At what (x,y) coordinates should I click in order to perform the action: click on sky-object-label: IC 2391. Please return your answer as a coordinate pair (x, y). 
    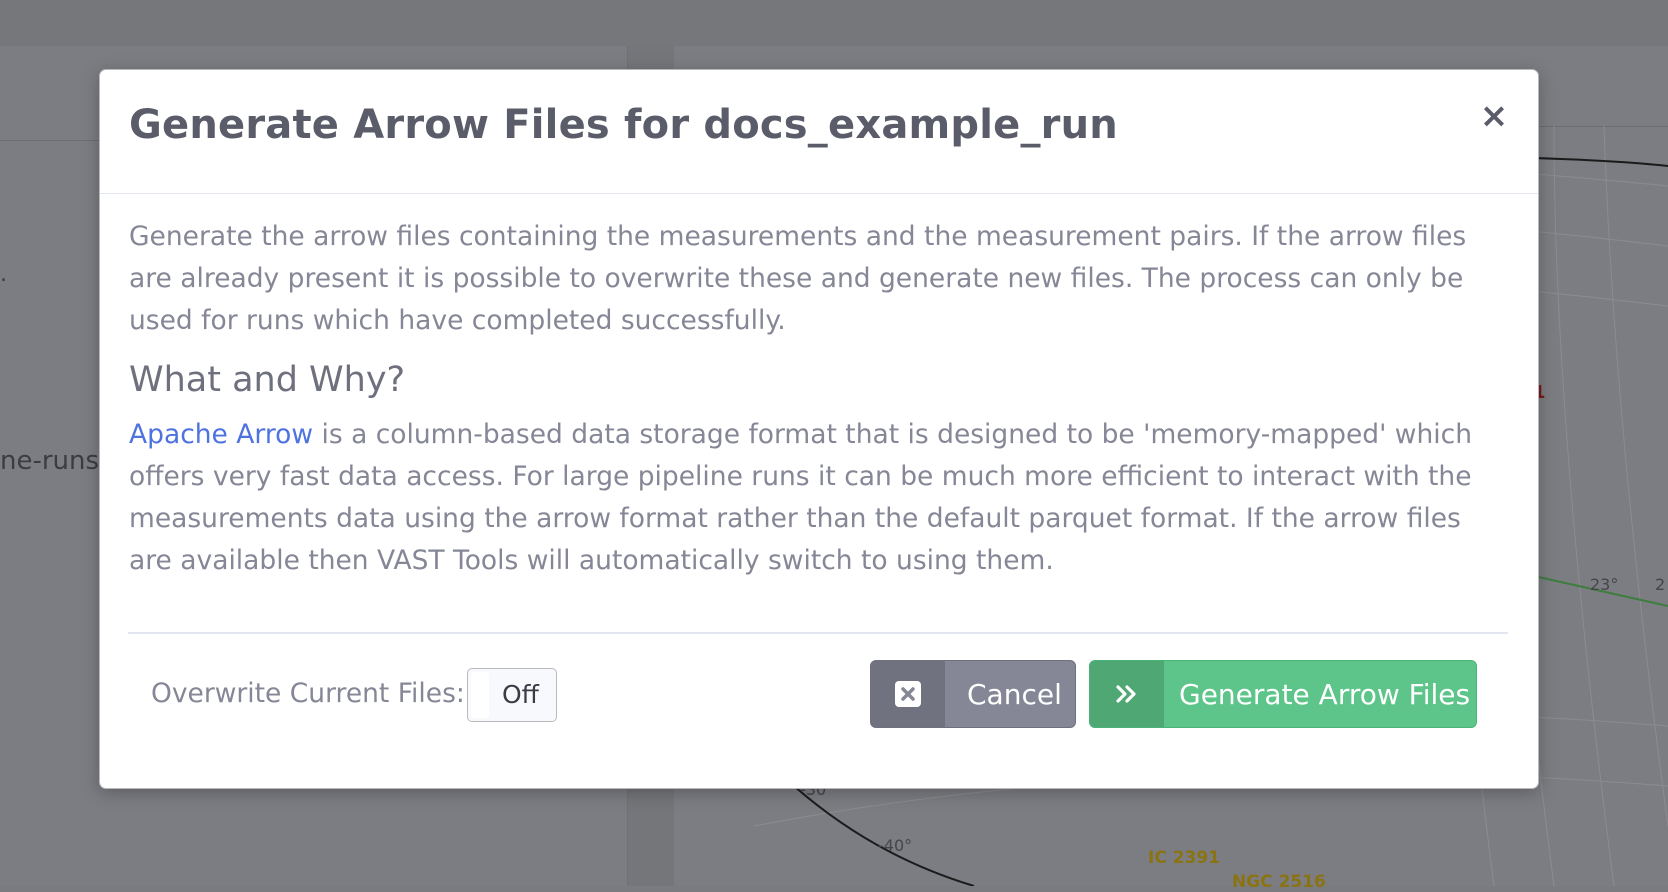
    Looking at the image, I should click on (1184, 858).